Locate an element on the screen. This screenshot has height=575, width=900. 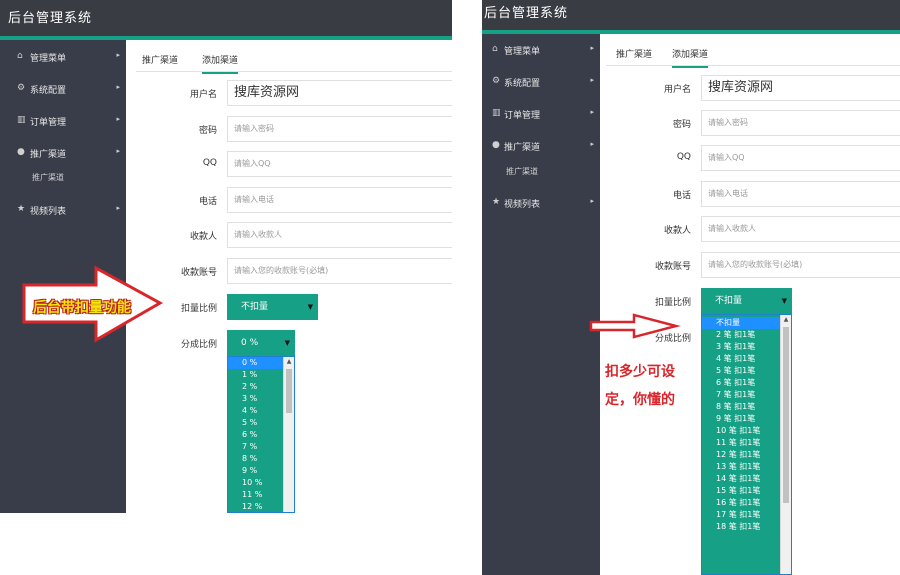
annotation-configurable-line1: 扣多少可设 is located at coordinates (640, 372).